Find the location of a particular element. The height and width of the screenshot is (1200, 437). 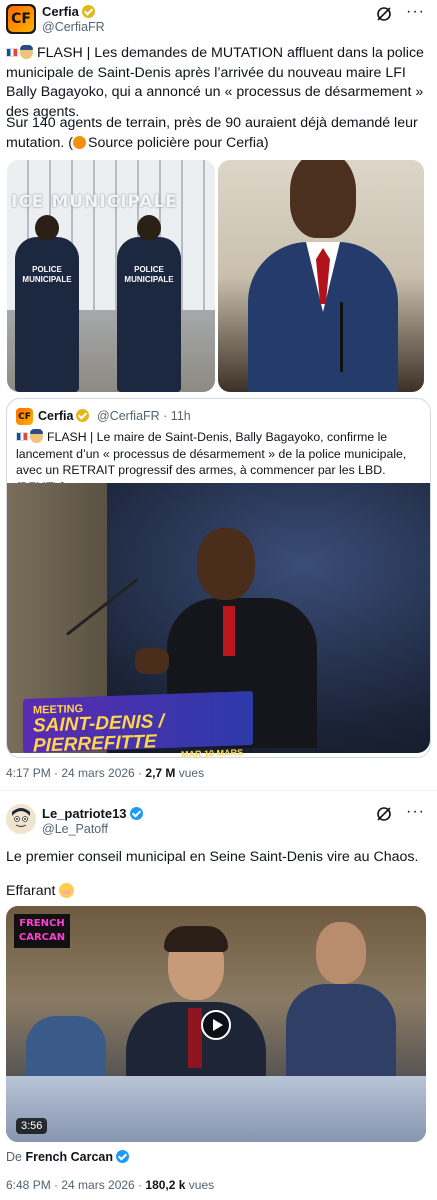

avatar is located at coordinates (21, 819).